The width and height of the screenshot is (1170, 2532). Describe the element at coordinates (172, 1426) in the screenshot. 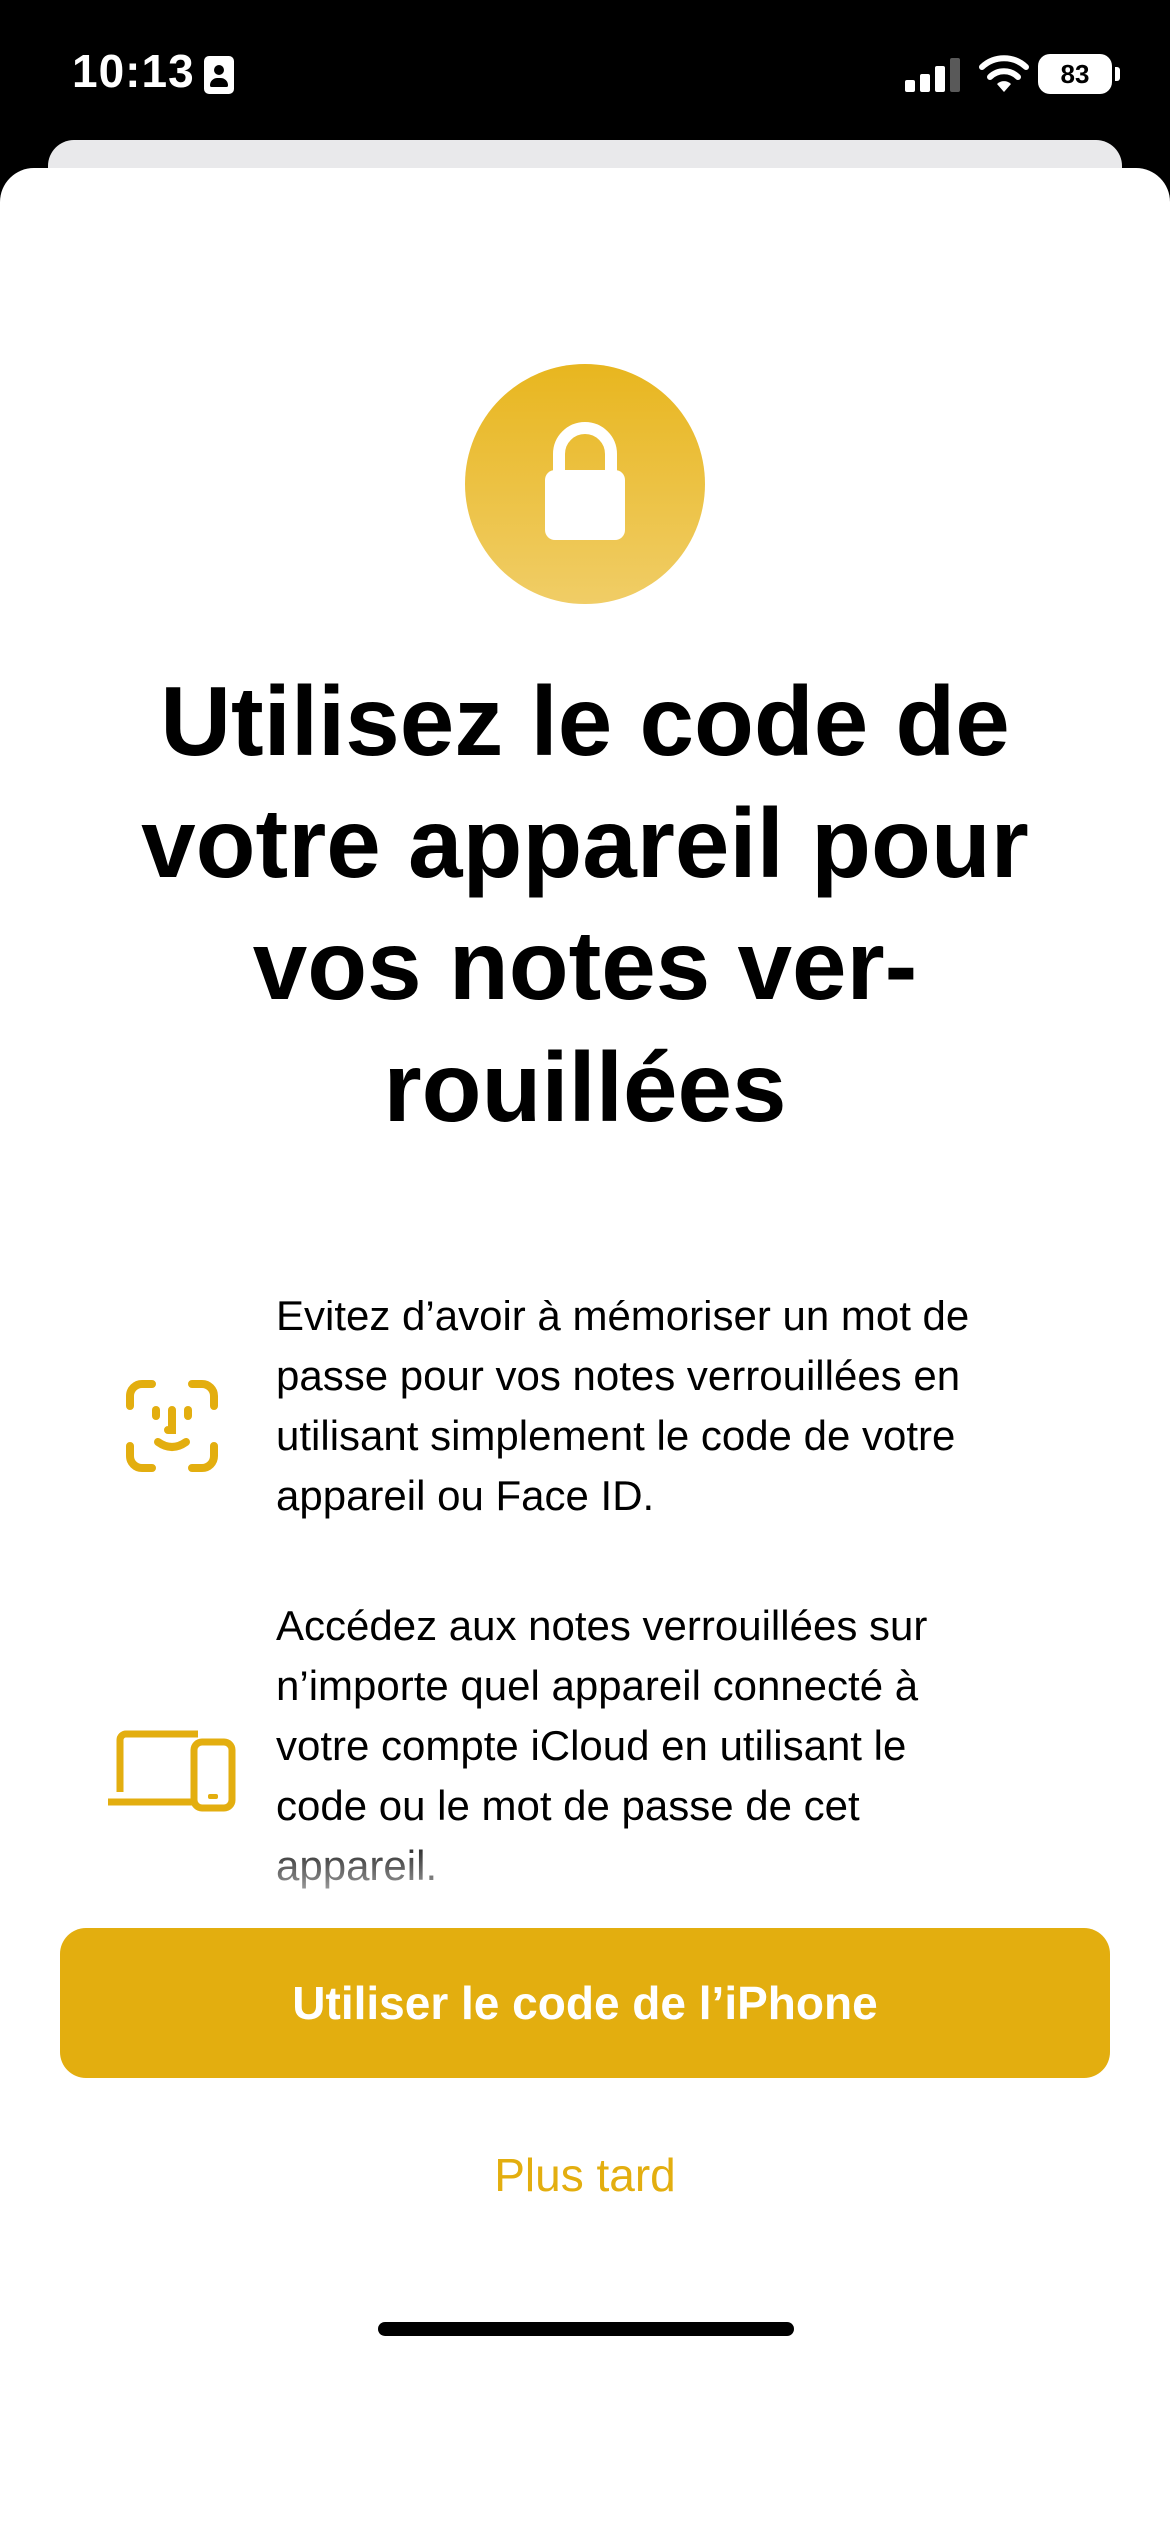

I see `face-id-icon` at that location.